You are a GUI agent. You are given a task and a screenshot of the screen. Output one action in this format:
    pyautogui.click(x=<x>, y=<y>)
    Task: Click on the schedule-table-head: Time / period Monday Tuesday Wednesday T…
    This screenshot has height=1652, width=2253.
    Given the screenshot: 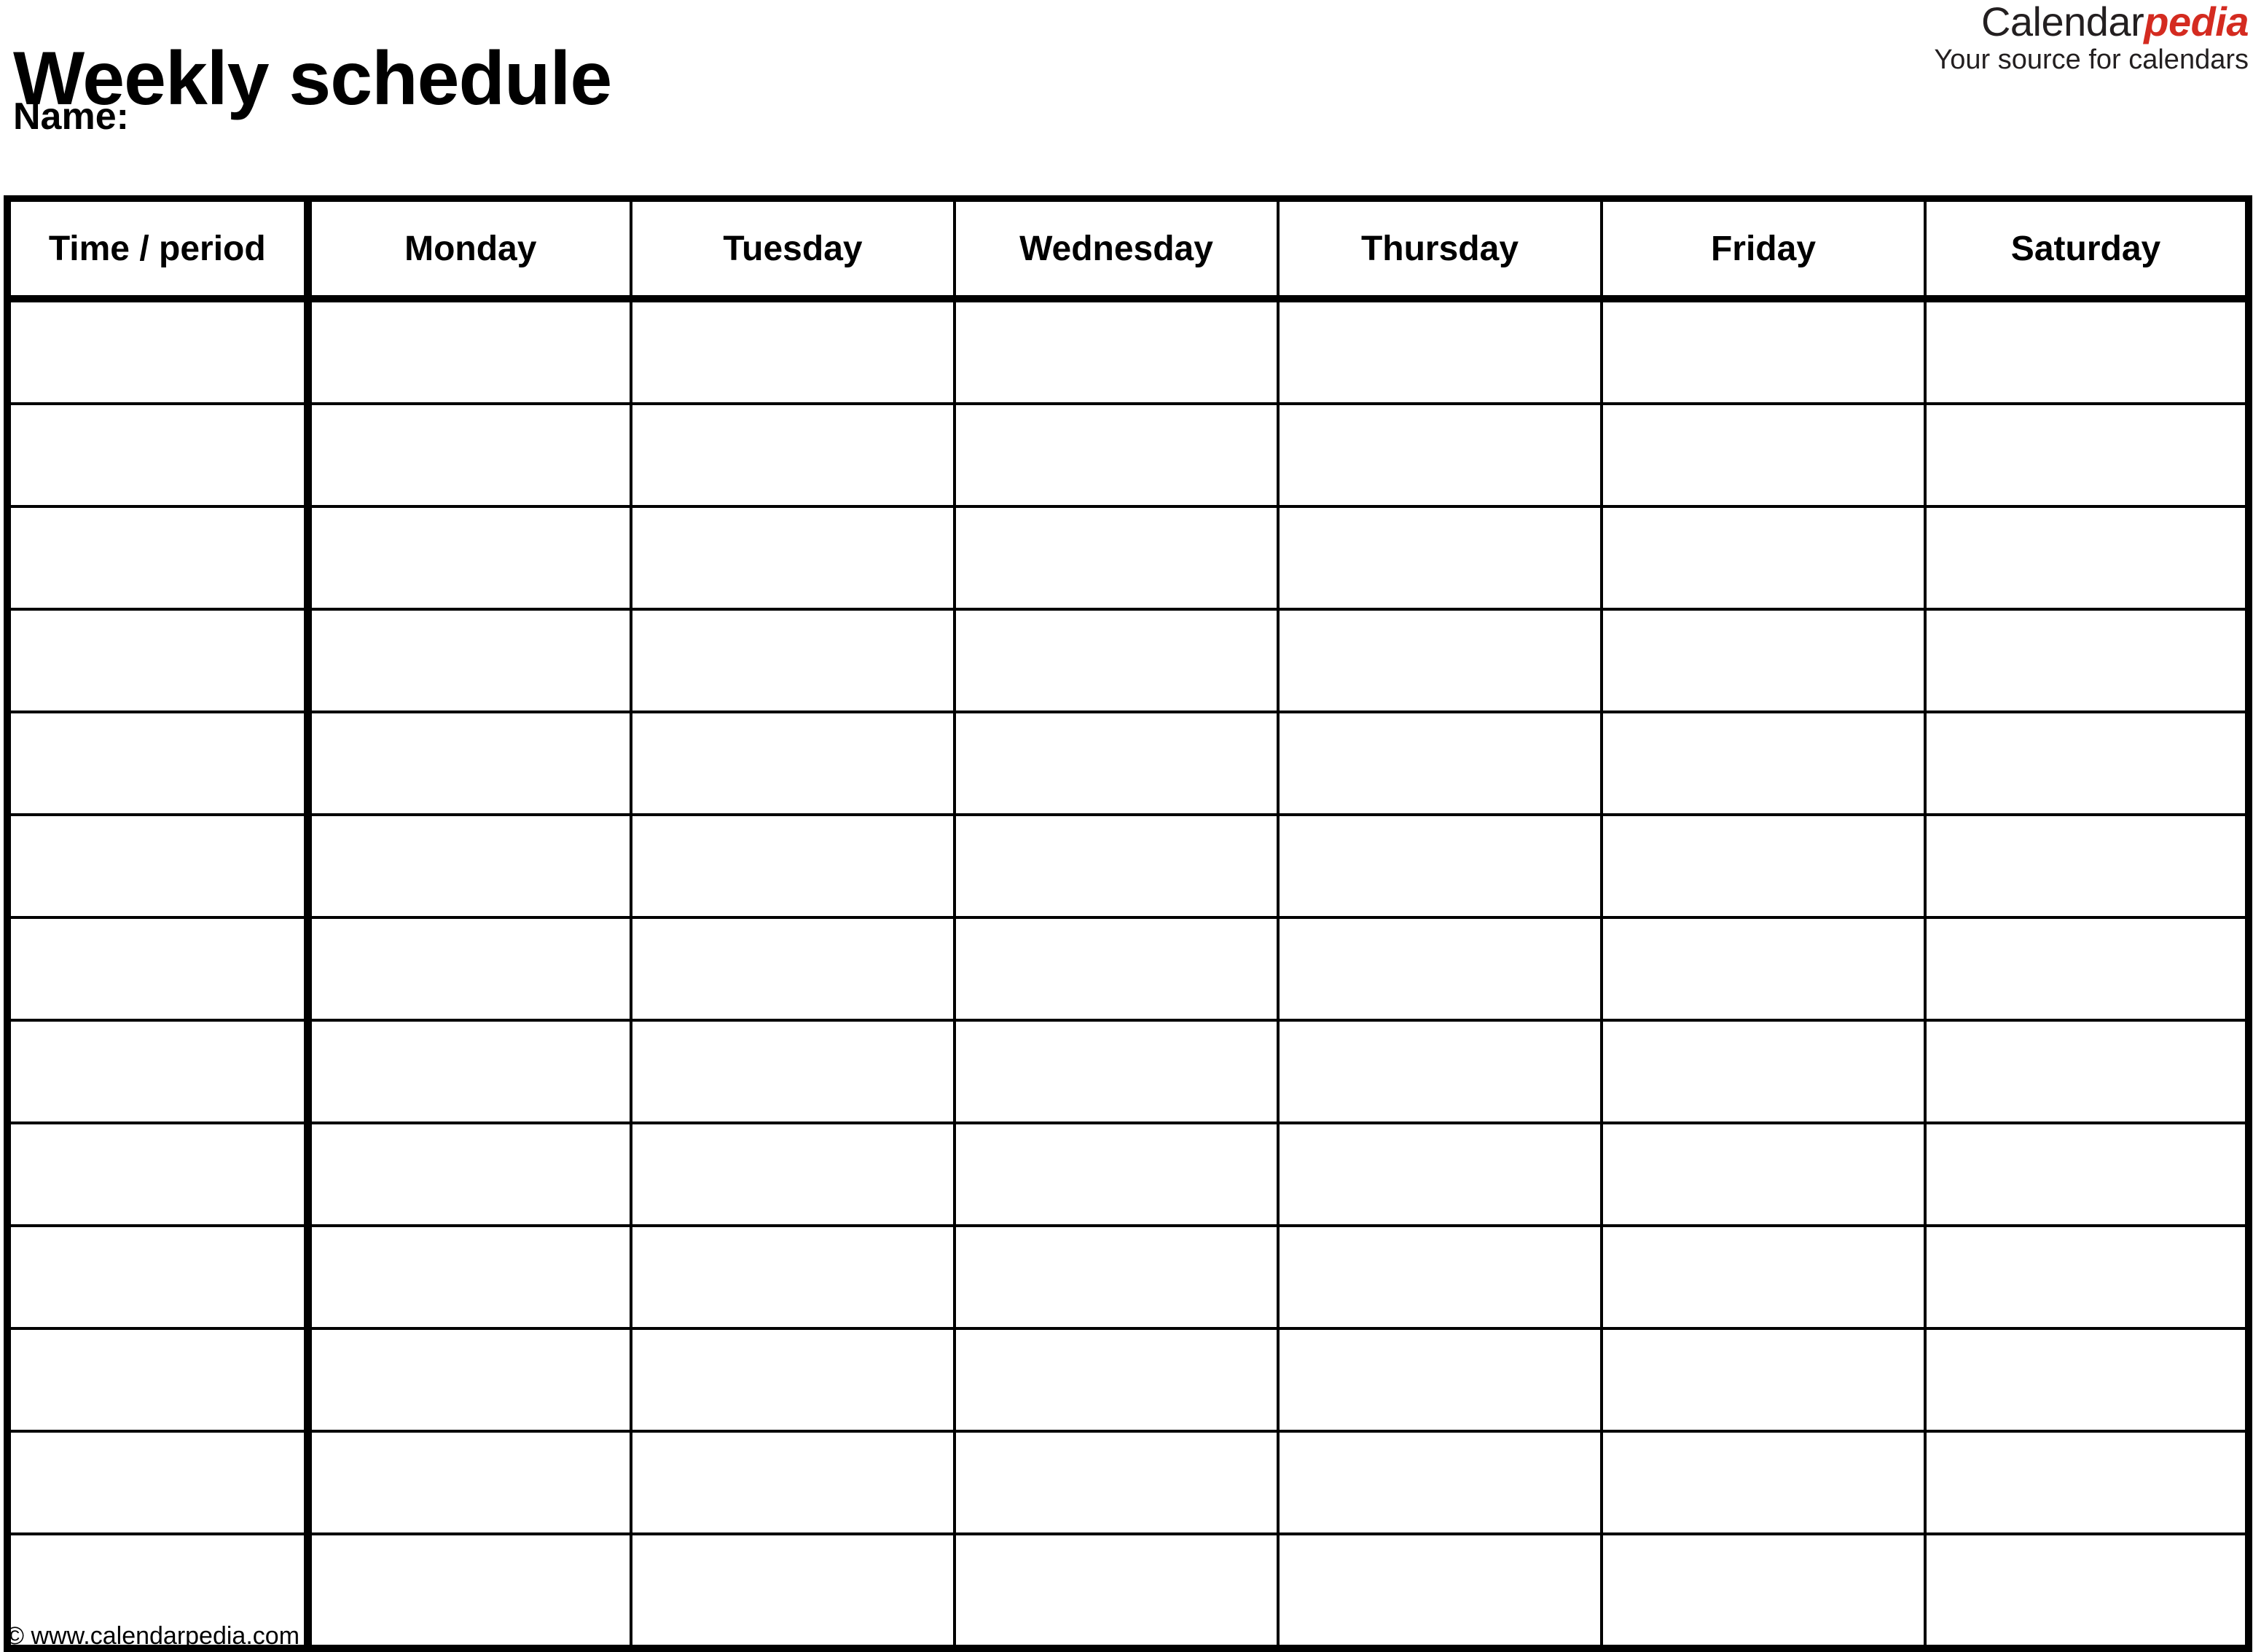 What is the action you would take?
    pyautogui.click(x=1128, y=250)
    